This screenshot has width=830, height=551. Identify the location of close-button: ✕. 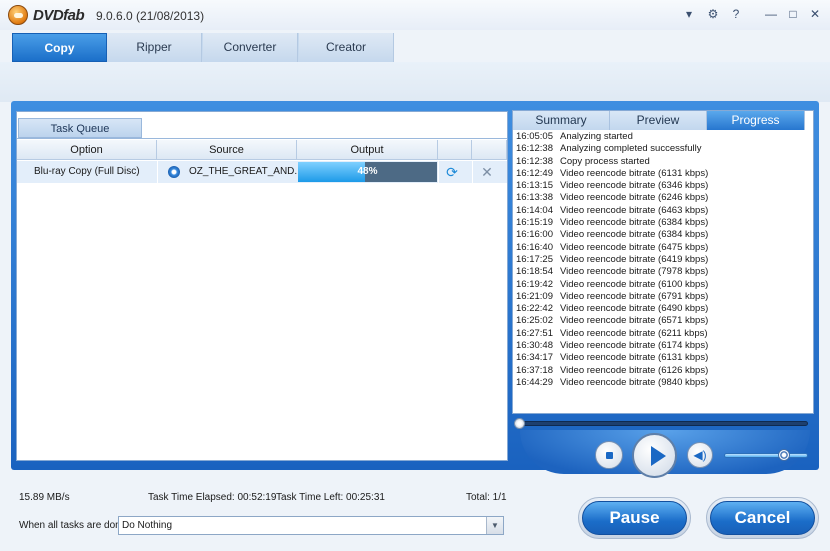
(815, 14).